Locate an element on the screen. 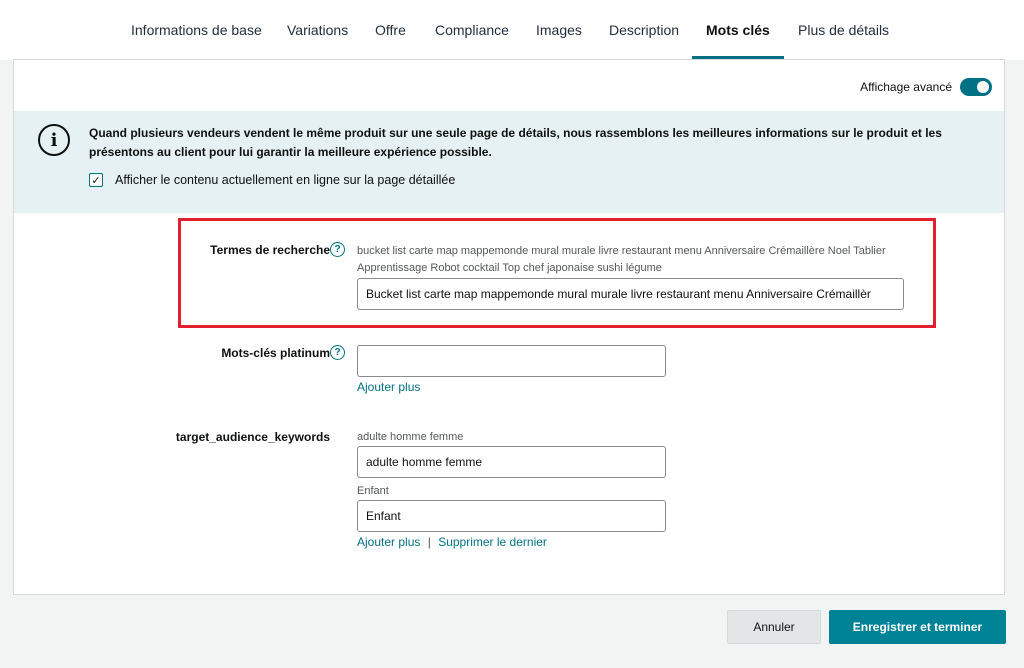 The image size is (1024, 668). save-and-finish-button: Enregistrer et terminer is located at coordinates (917, 627).